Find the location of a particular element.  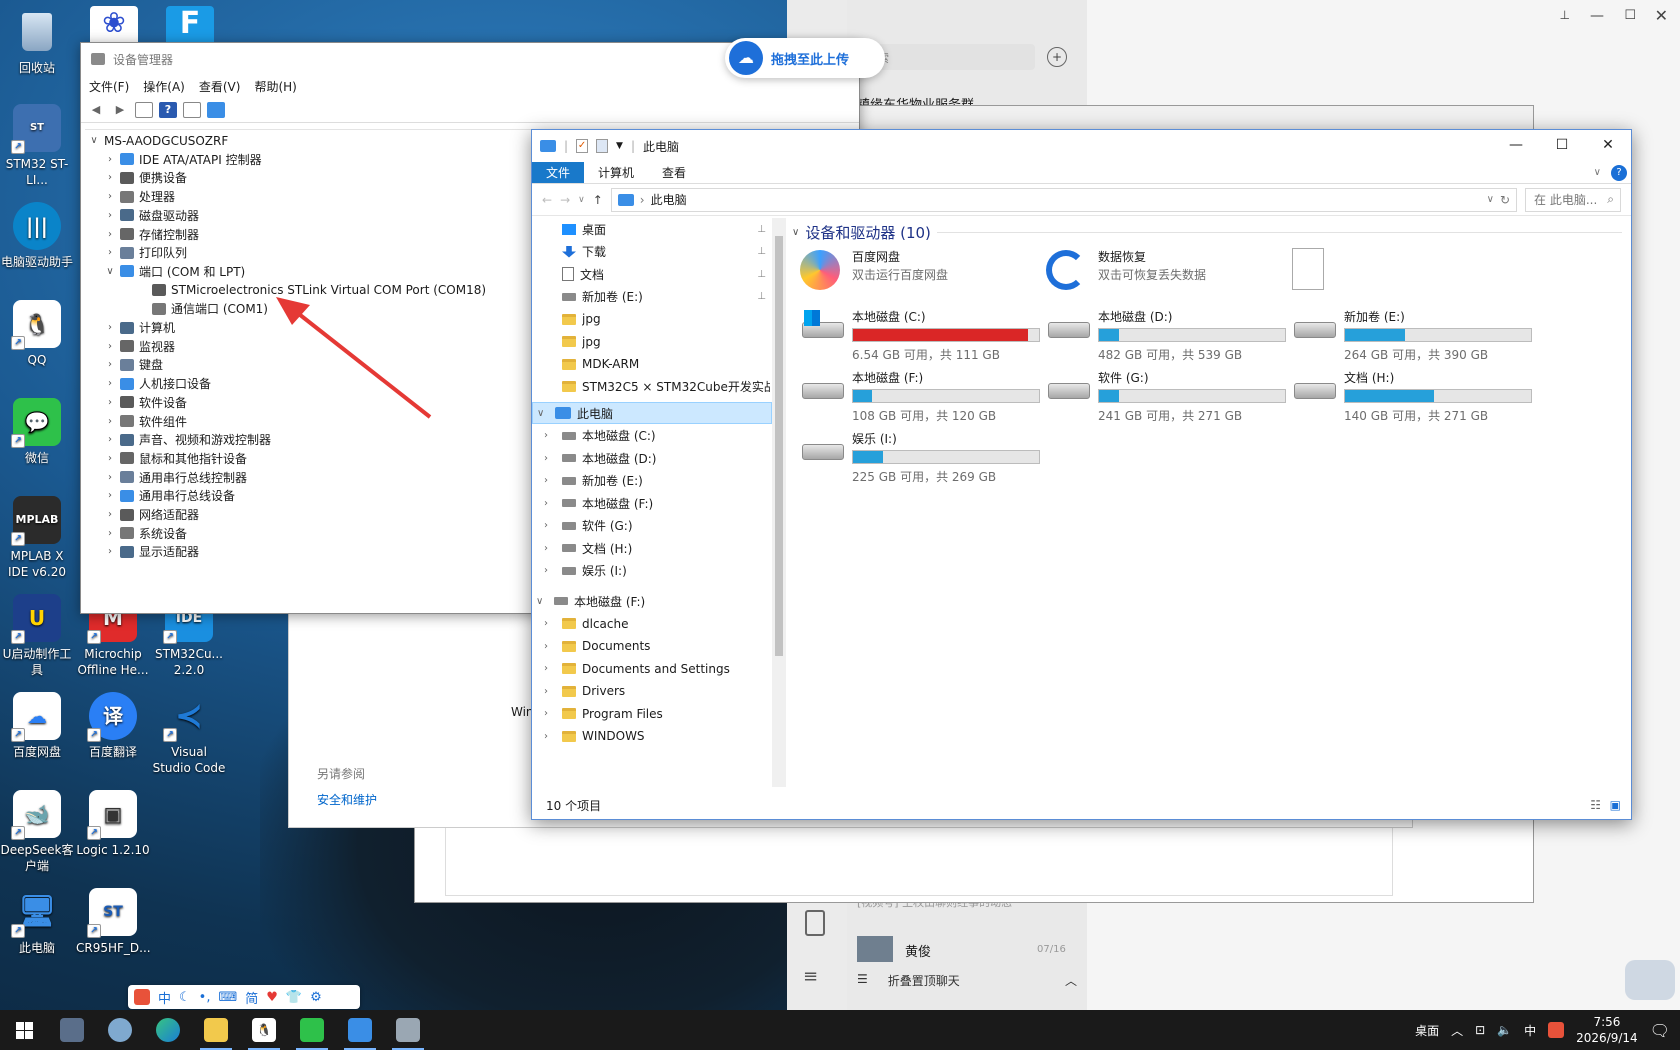

tiles-view-icon: ▣ is located at coordinates (1615, 805).